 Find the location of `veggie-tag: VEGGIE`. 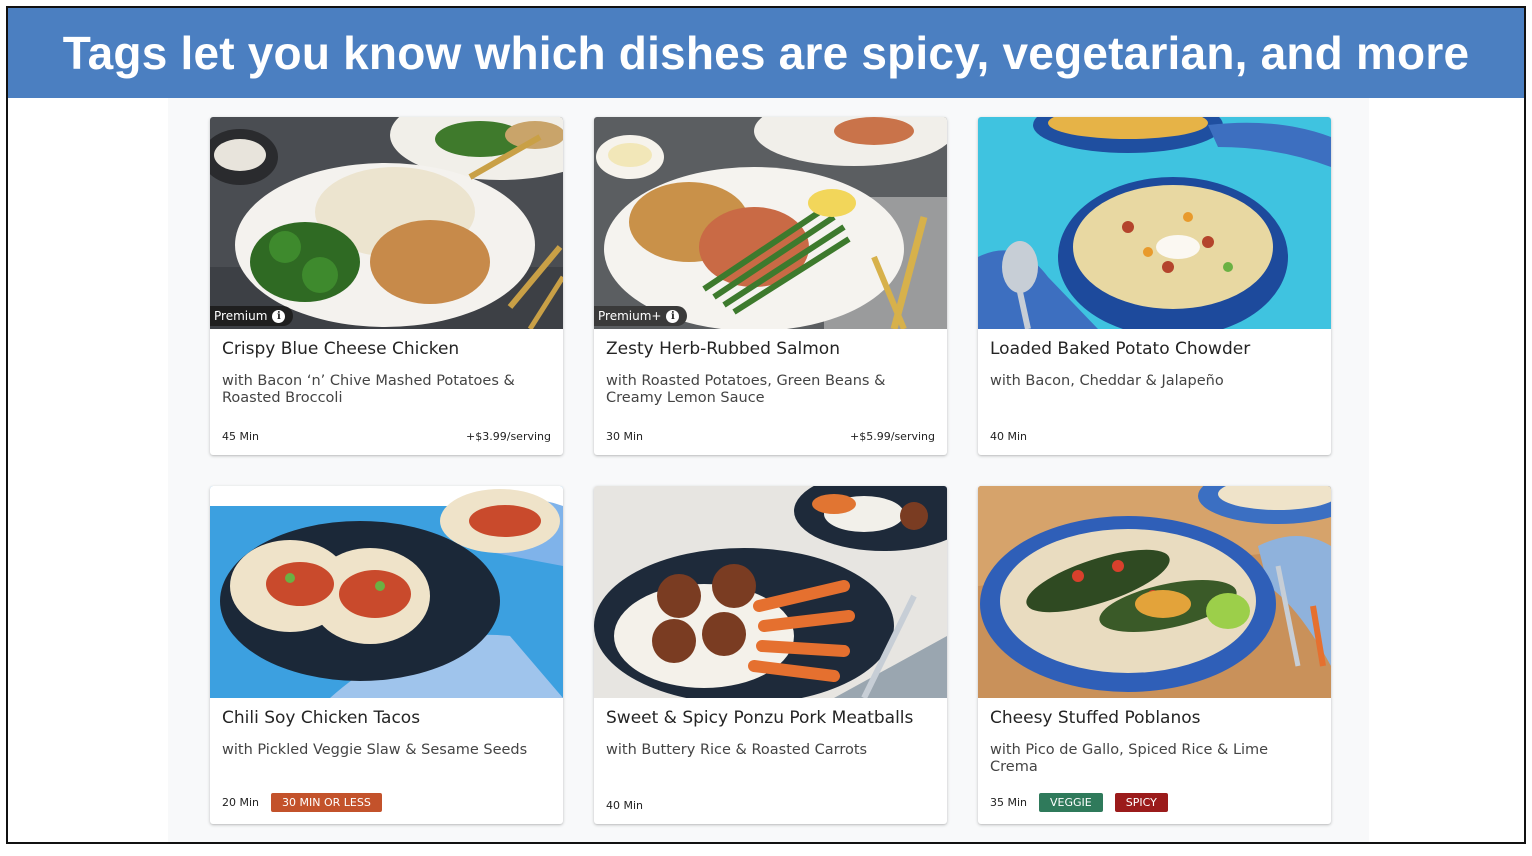

veggie-tag: VEGGIE is located at coordinates (1071, 802).